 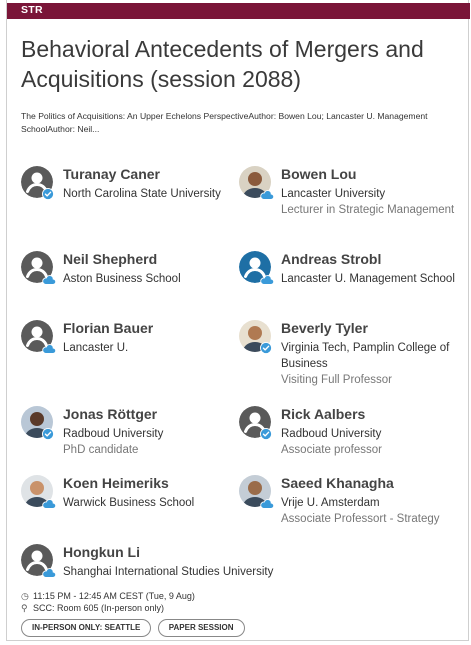 What do you see at coordinates (142, 194) in the screenshot?
I see `person-affiliation: North Carolina State University` at bounding box center [142, 194].